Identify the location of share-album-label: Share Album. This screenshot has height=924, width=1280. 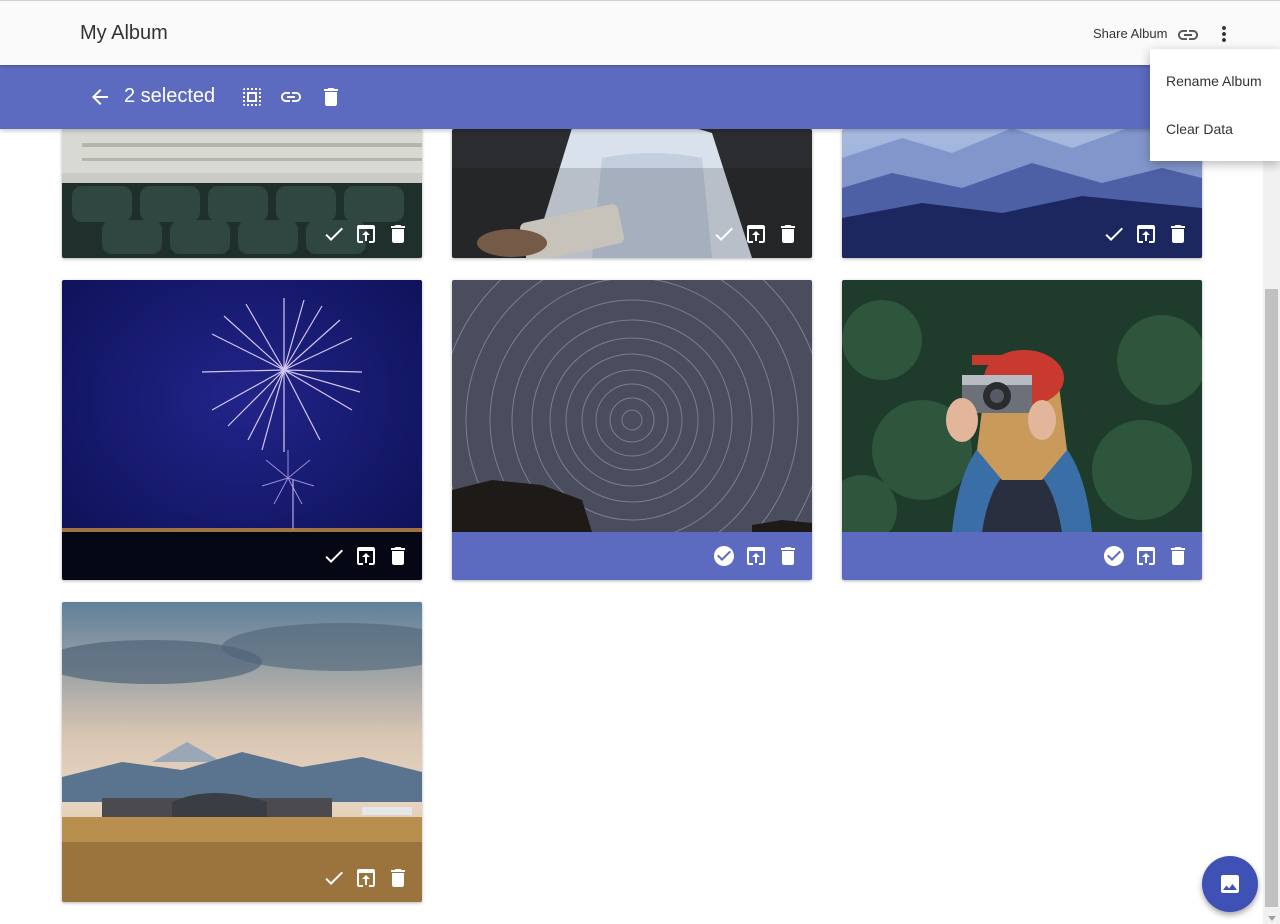
(1130, 33).